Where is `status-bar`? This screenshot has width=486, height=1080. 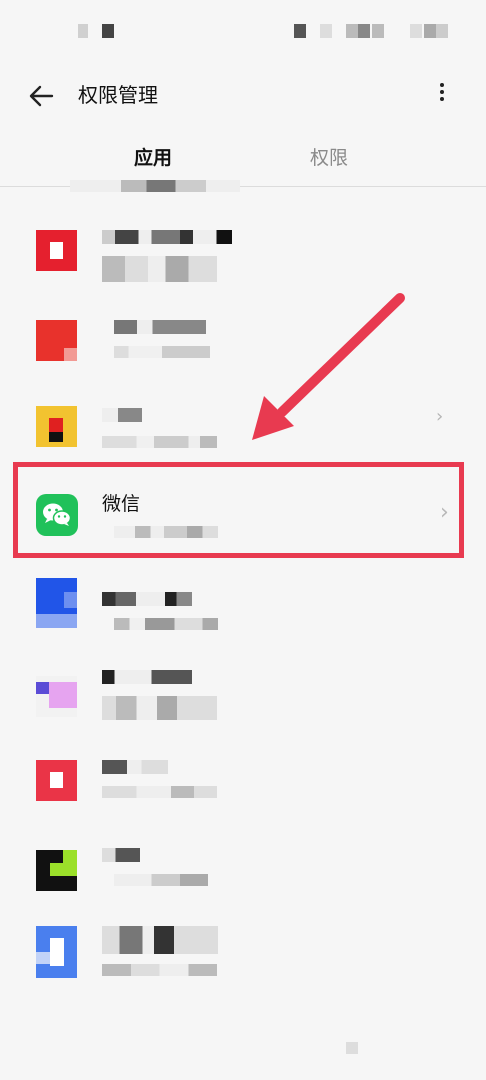
status-bar is located at coordinates (243, 31).